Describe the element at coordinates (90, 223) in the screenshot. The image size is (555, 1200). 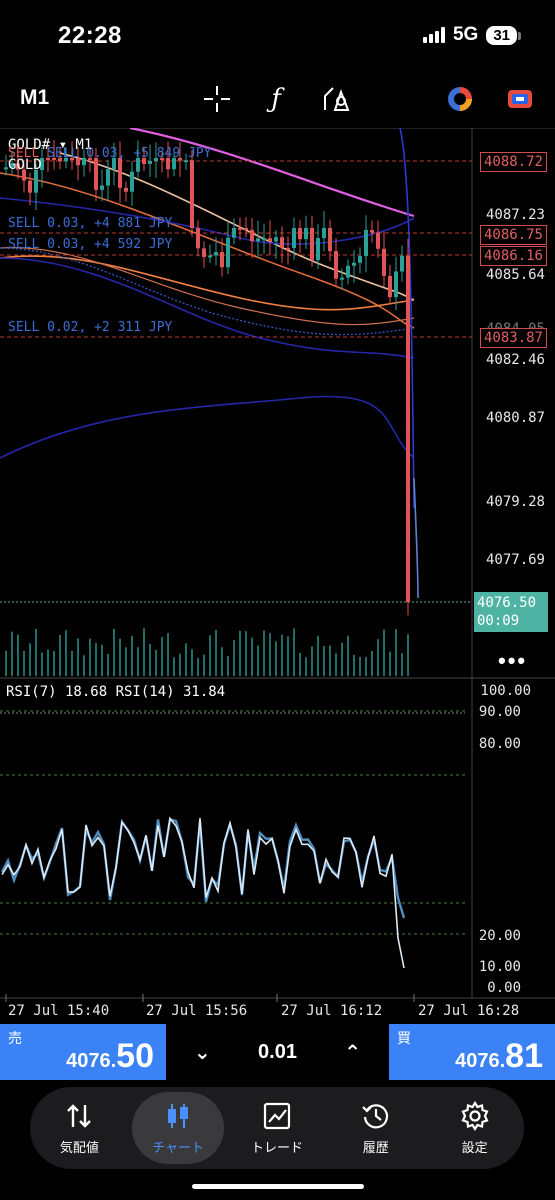
I see `order-label: SELL 0.03, +4 881 JPY` at that location.